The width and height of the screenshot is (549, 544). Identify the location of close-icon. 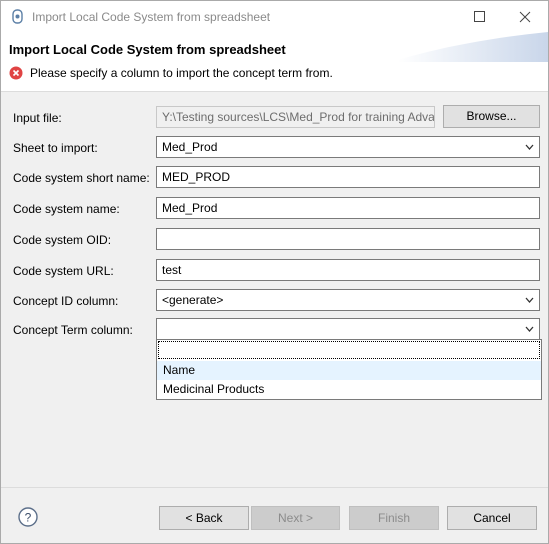
(525, 17).